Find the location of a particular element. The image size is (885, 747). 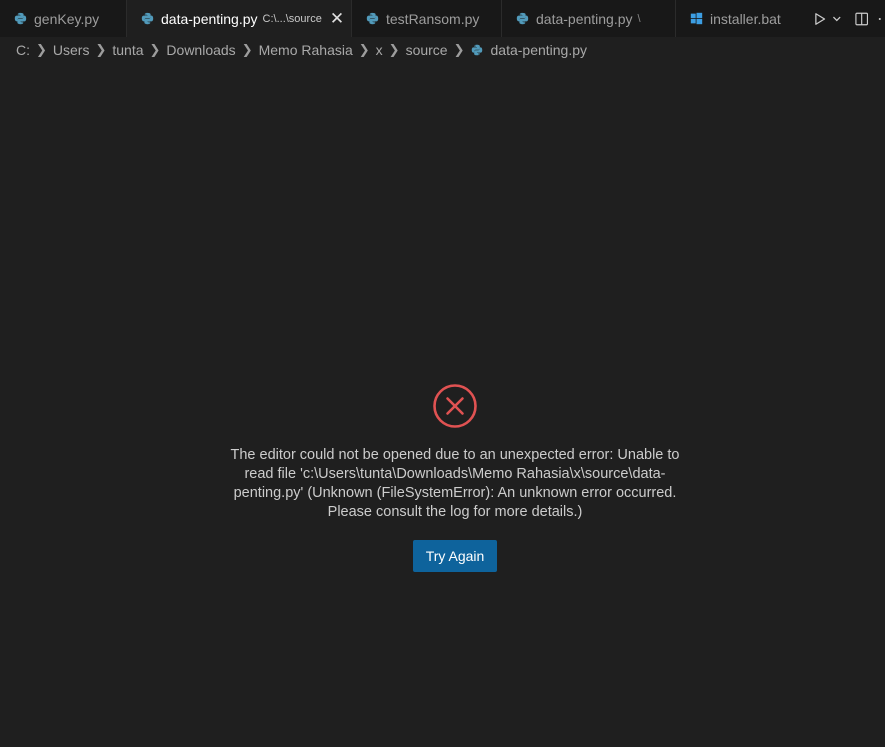

tab-genkey: genKey.py is located at coordinates (63, 18).